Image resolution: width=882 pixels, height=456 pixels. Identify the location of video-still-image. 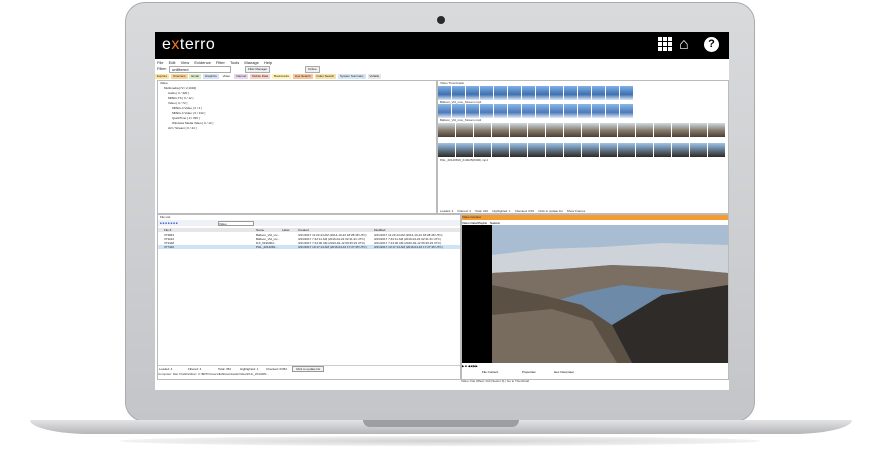
(595, 294).